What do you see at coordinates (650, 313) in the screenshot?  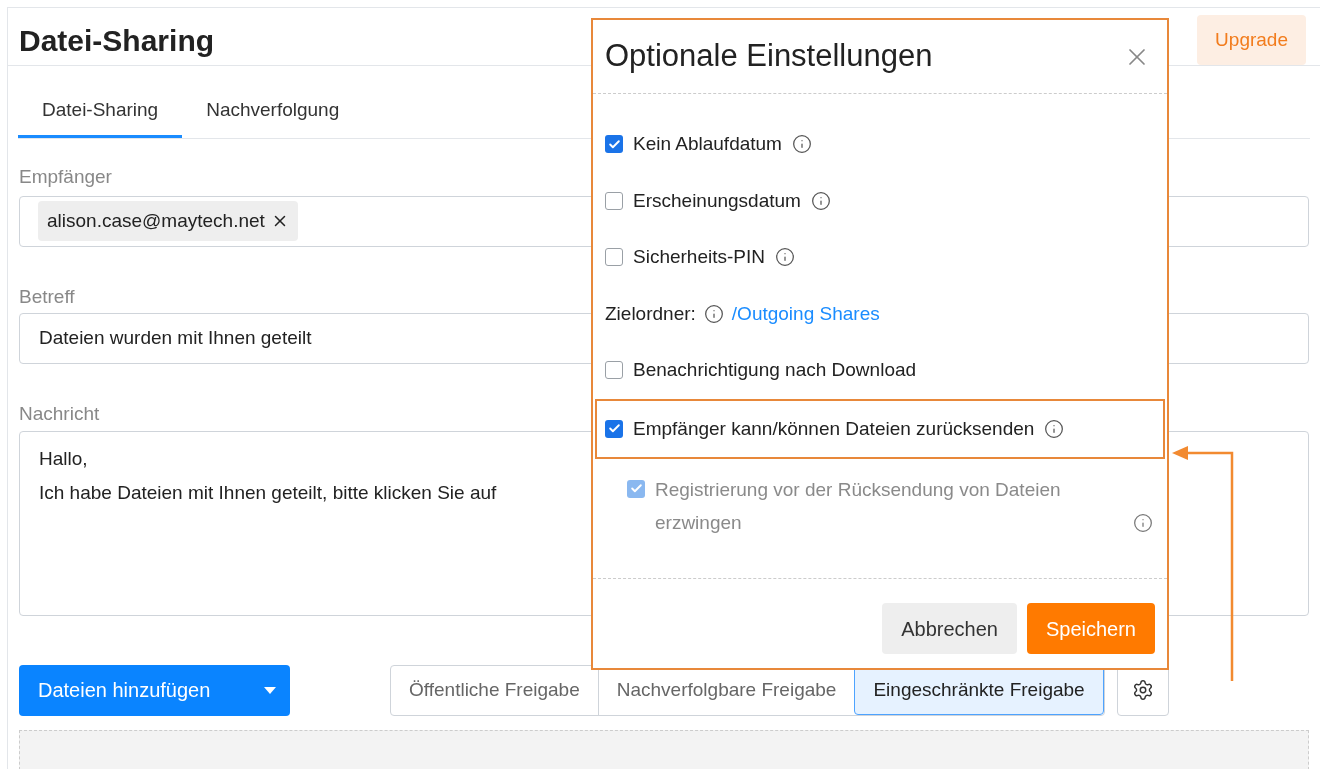 I see `option-label: Zielordner:` at bounding box center [650, 313].